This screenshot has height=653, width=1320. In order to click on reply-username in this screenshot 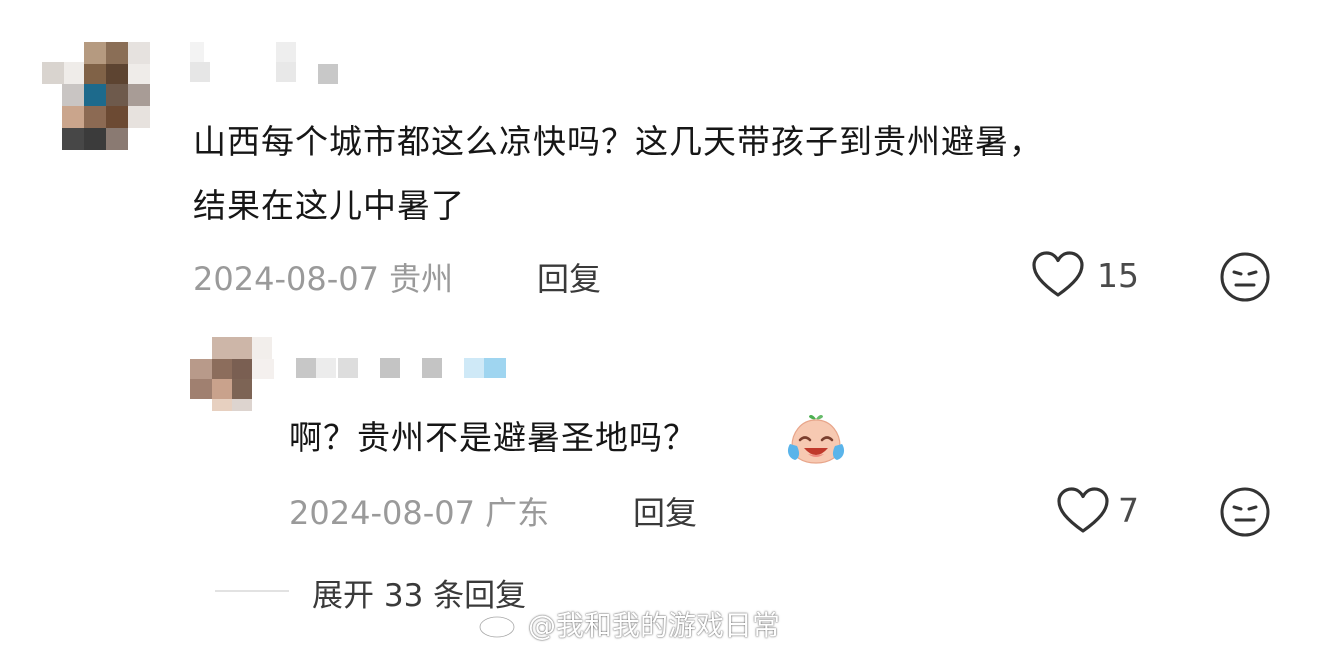, I will do `click(402, 369)`.